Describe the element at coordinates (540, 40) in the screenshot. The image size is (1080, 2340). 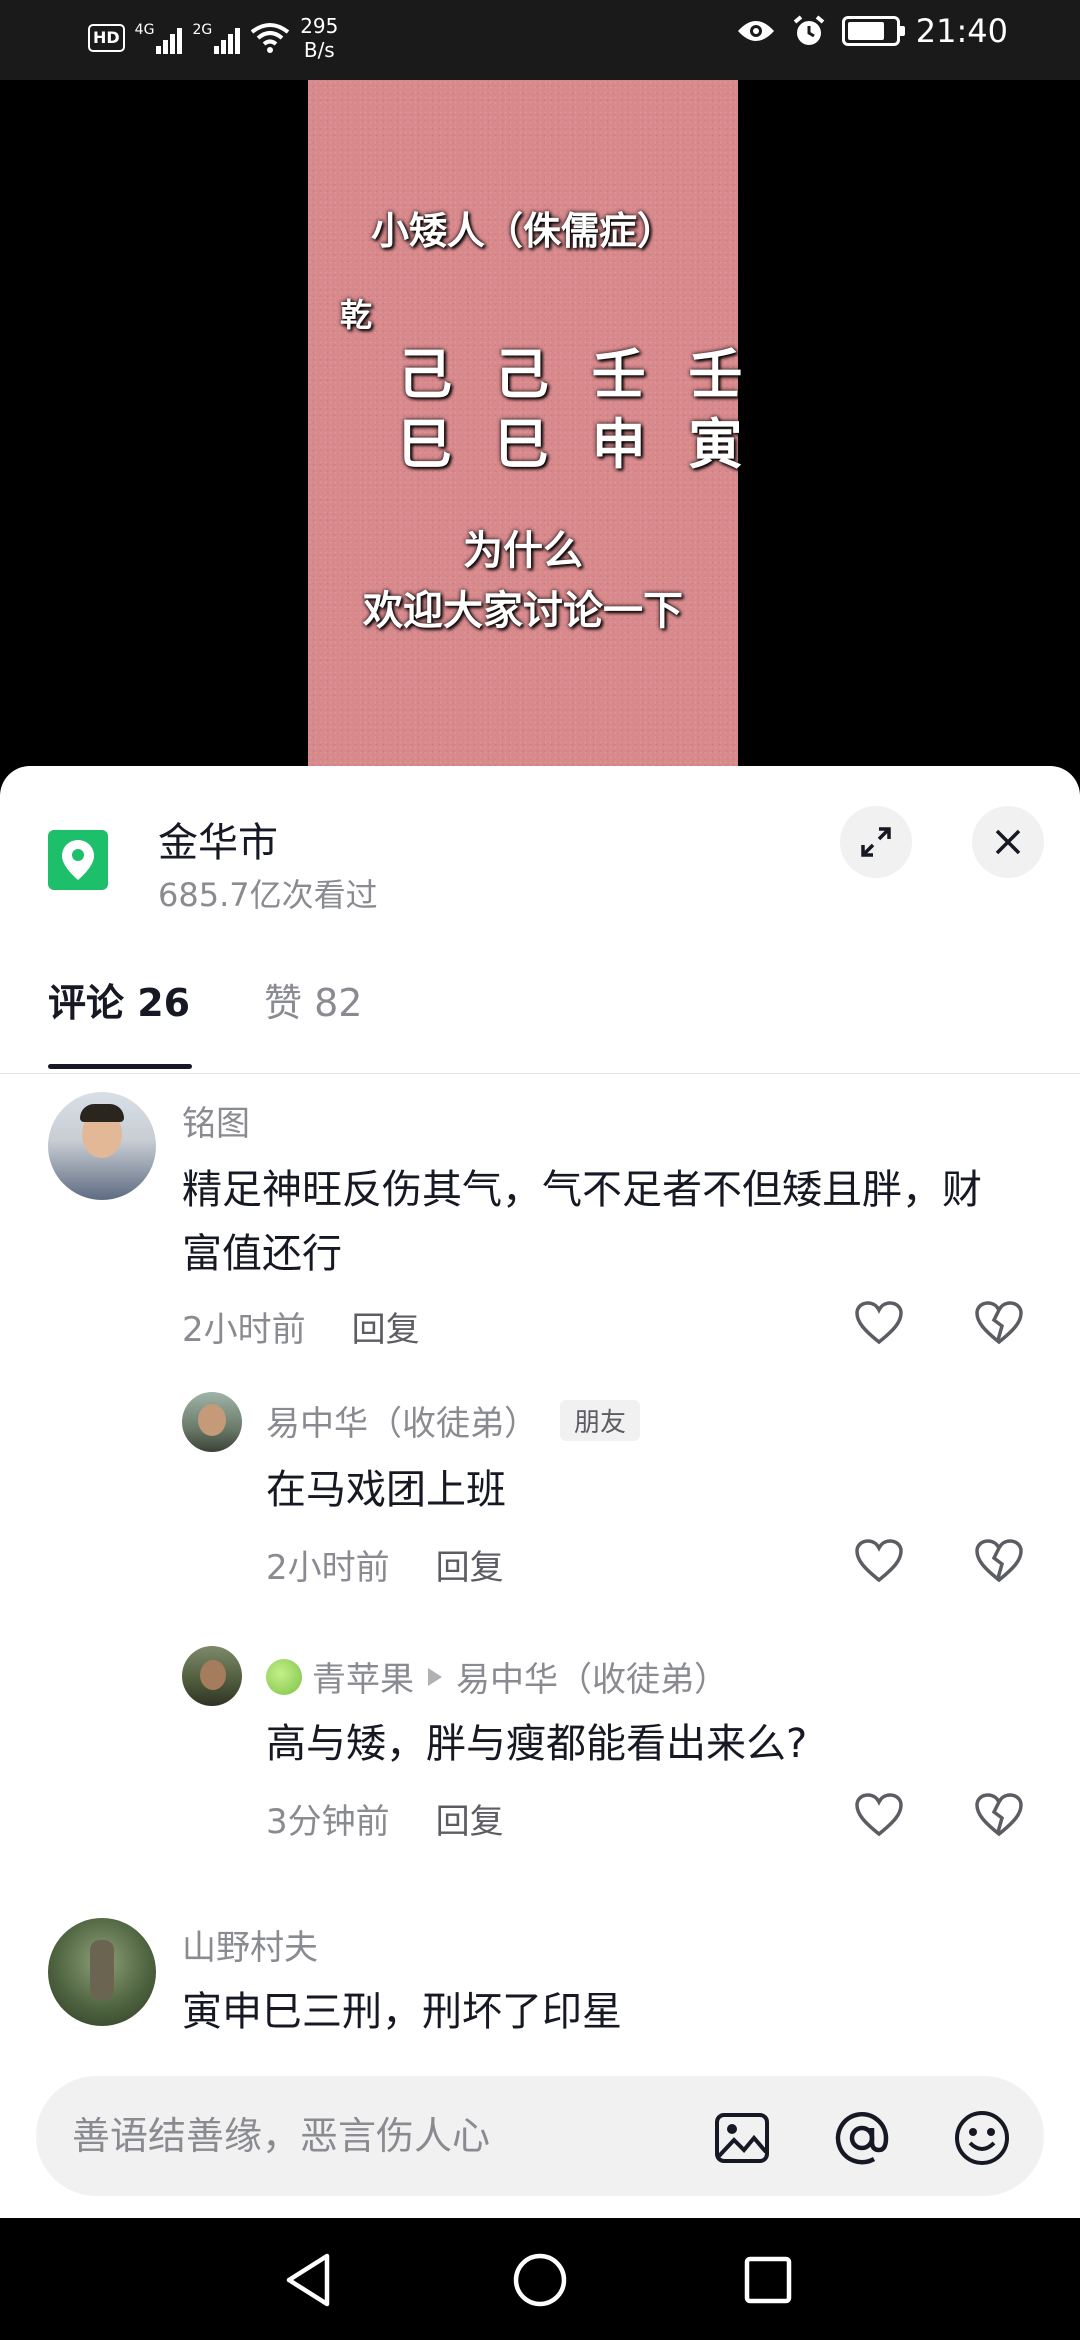
I see `status-bar: HD 4G 2G 295 B/s 21:40` at that location.